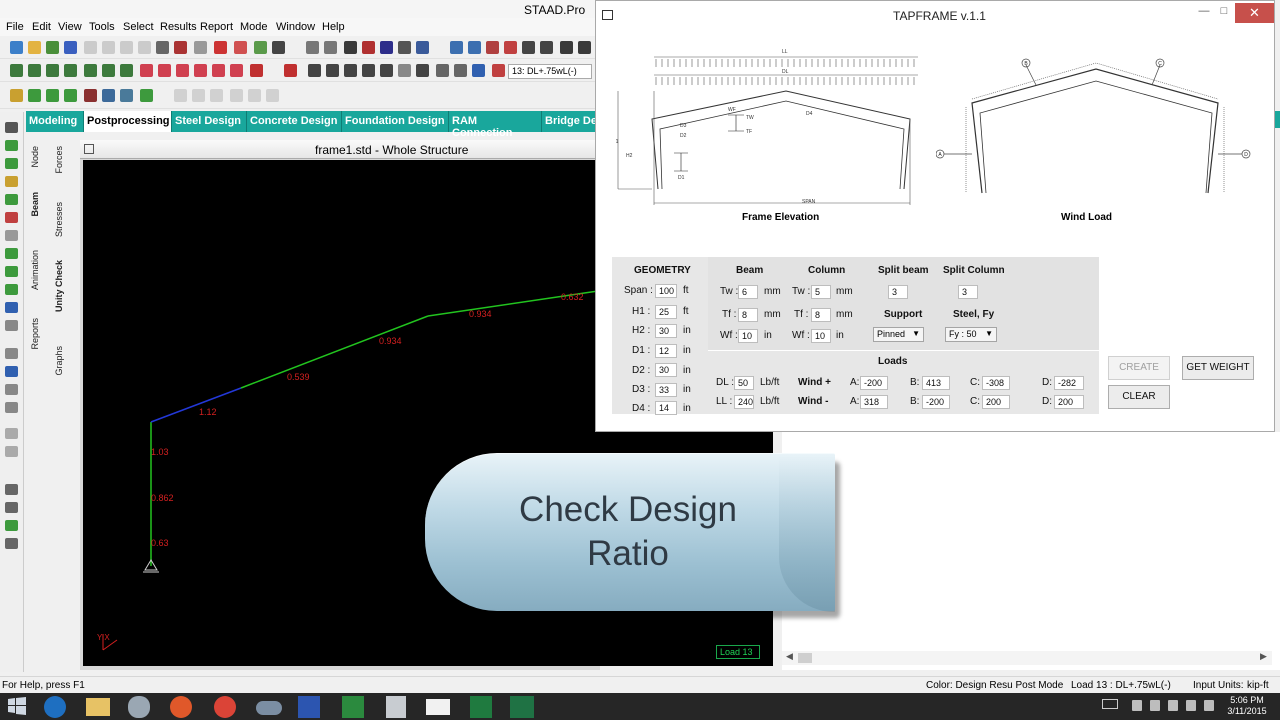  I want to click on file-explorer-icon, so click(98, 707).